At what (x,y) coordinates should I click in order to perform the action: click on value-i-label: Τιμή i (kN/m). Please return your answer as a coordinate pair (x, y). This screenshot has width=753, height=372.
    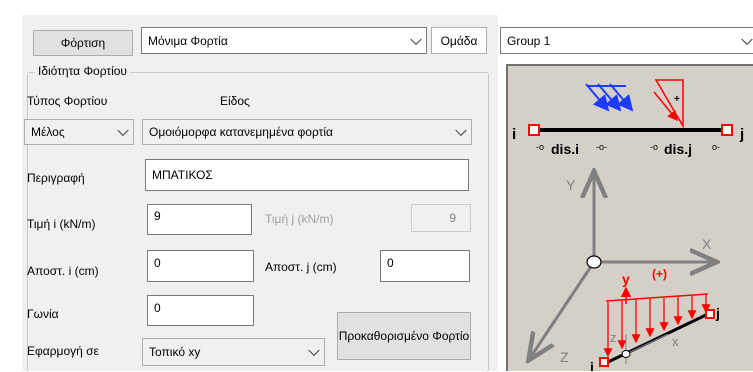
    Looking at the image, I should click on (61, 224).